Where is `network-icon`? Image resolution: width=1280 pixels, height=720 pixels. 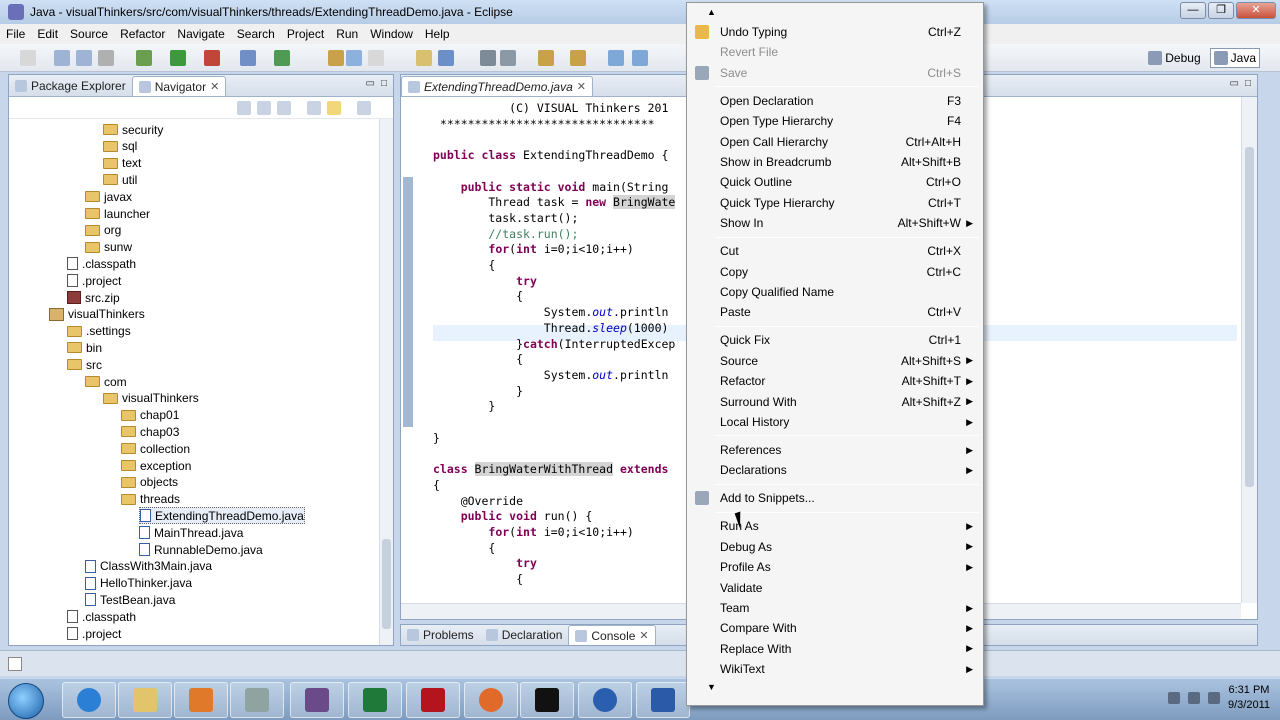
network-icon is located at coordinates (1193, 698).